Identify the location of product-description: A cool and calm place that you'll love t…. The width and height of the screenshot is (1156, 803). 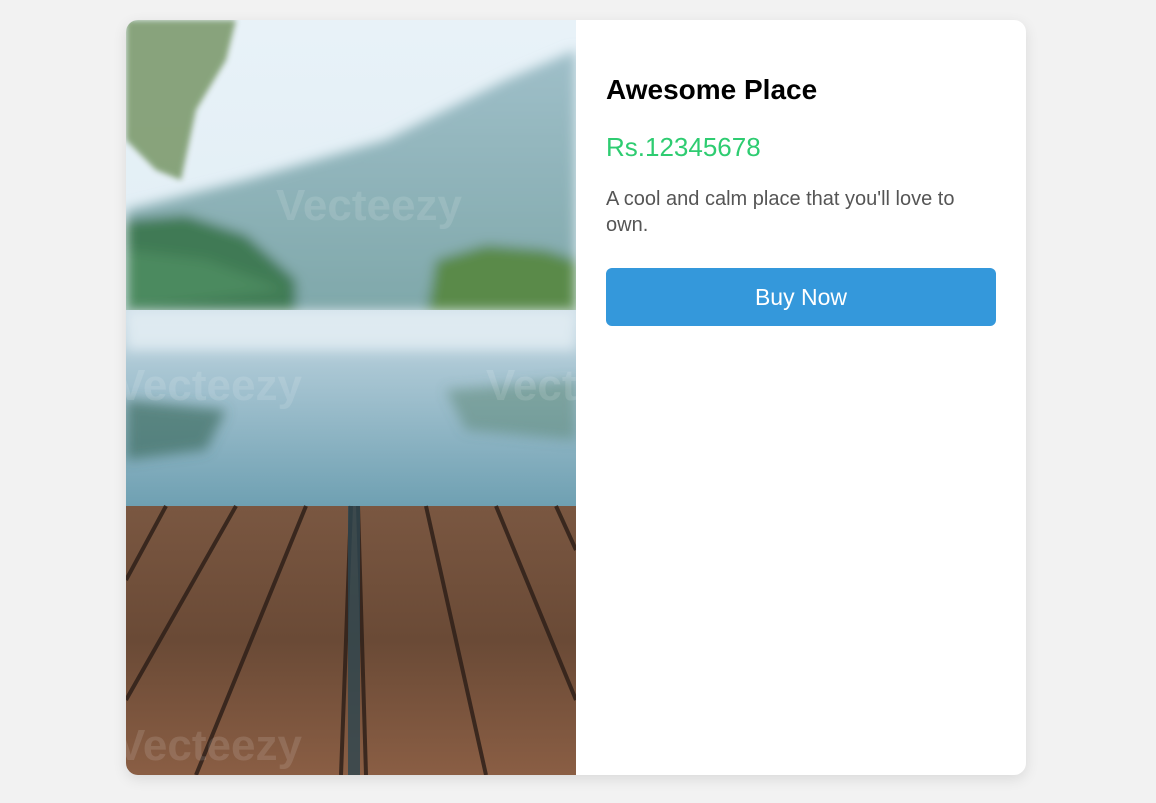
(780, 212).